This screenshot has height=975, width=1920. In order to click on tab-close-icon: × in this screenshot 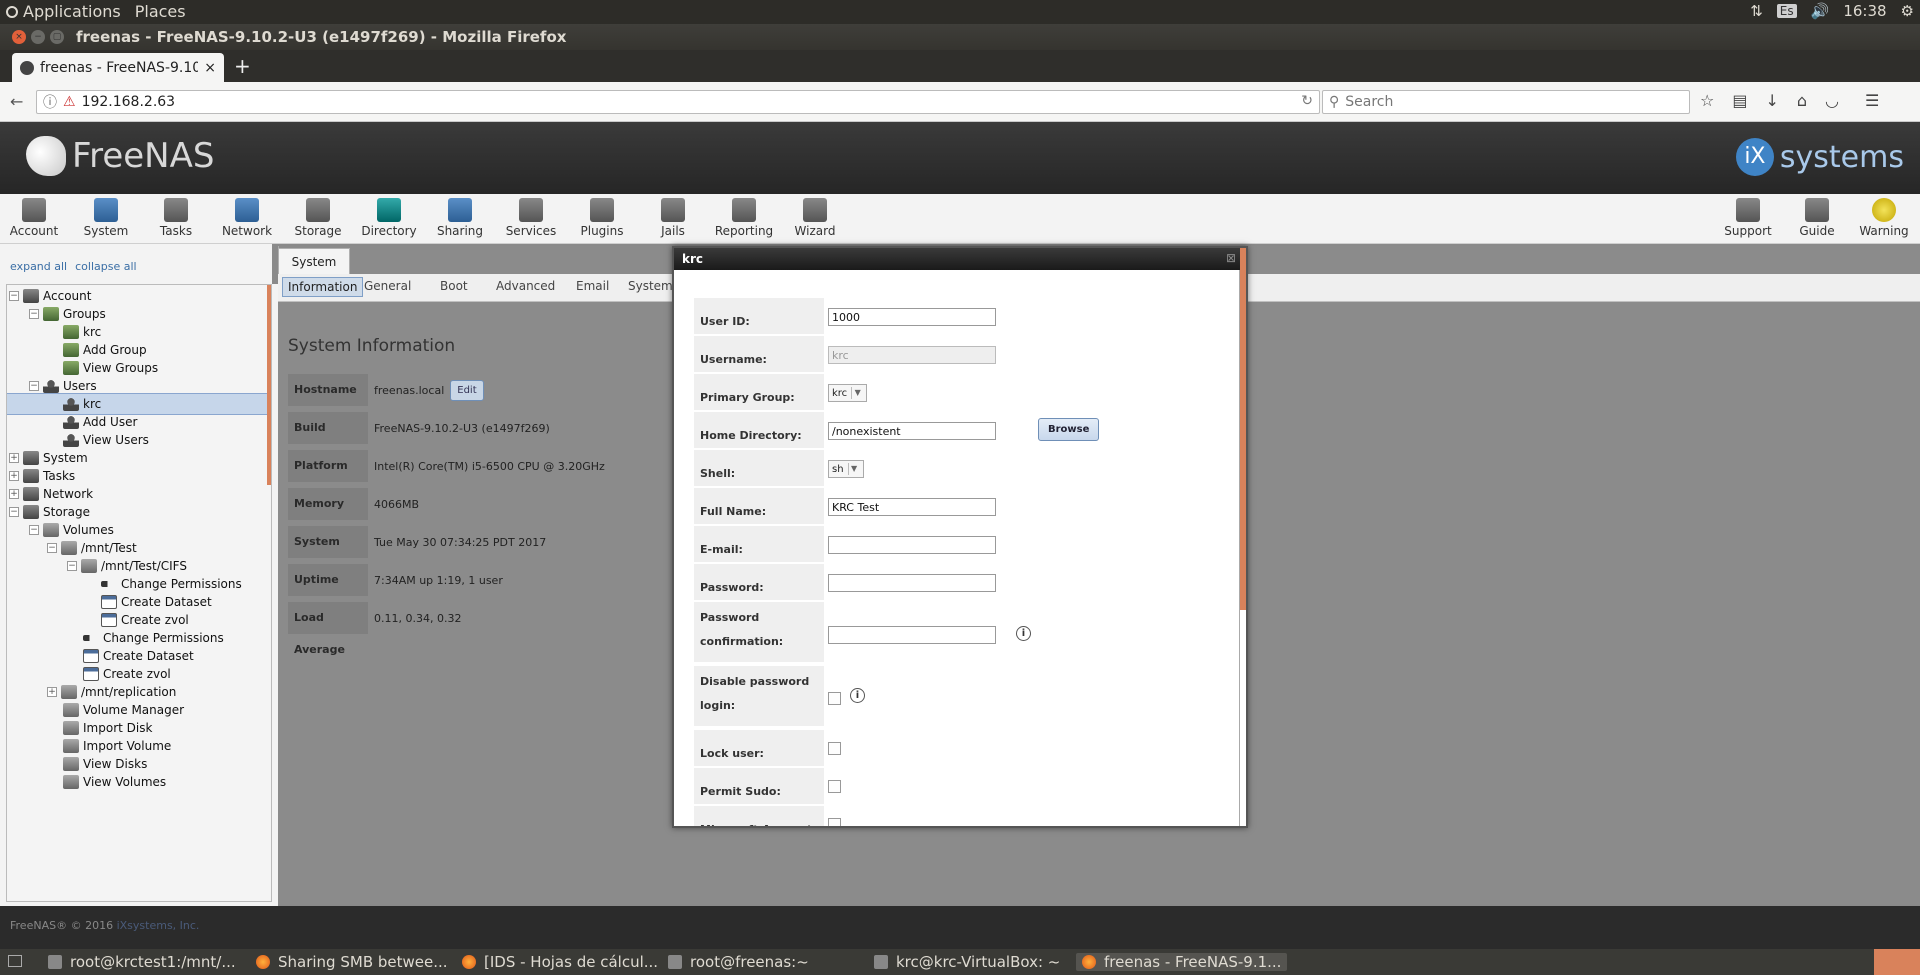, I will do `click(210, 68)`.